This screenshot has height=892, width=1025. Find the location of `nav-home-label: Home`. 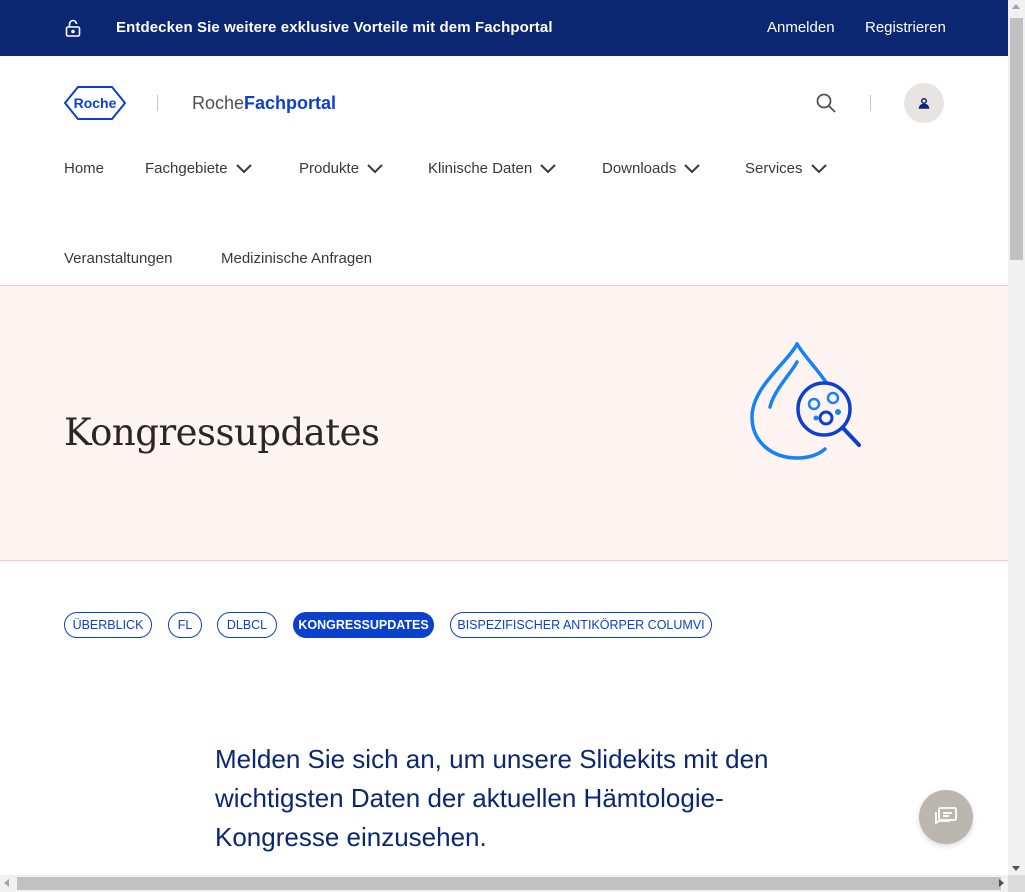

nav-home-label: Home is located at coordinates (84, 168).